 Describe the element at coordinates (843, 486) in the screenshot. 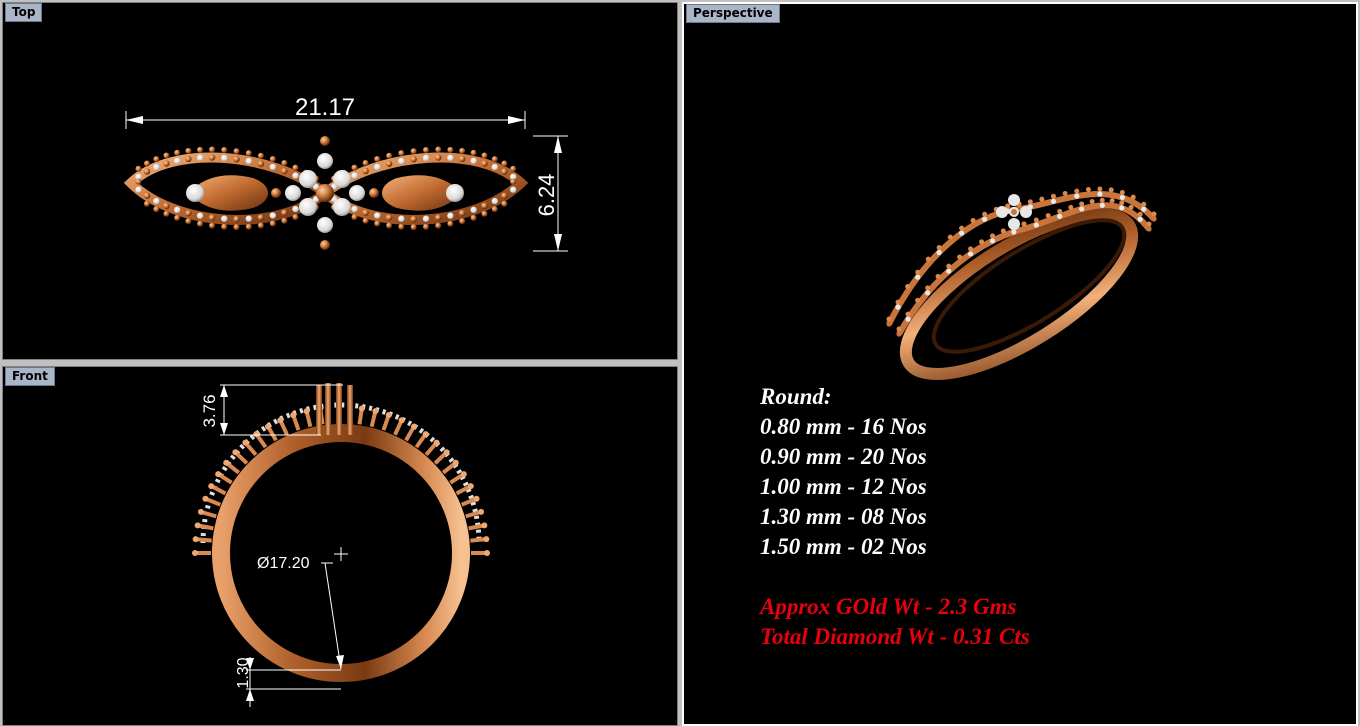

I see `stone-spec-line: 1.00 mm - 12 Nos` at that location.